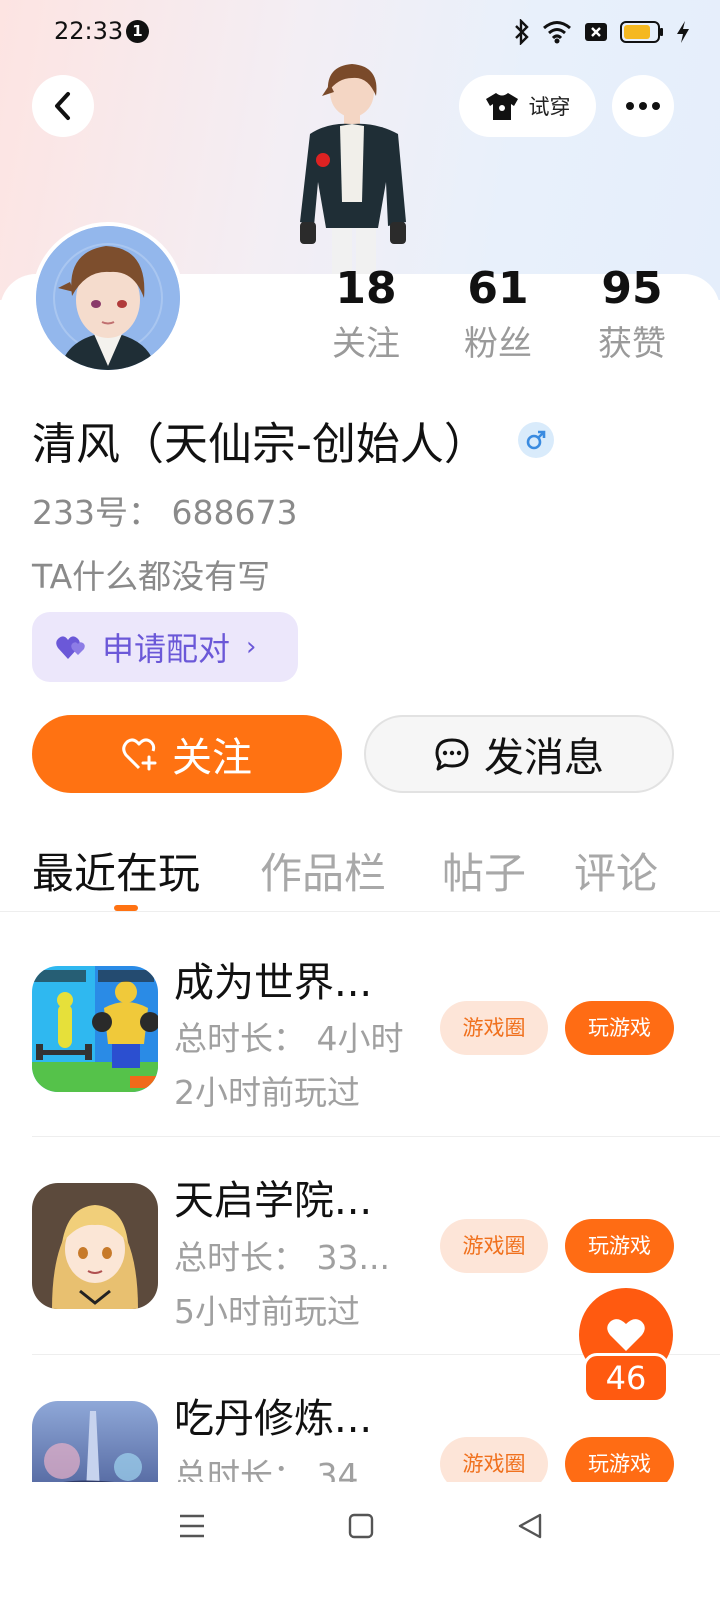 The width and height of the screenshot is (720, 1600). What do you see at coordinates (549, 107) in the screenshot?
I see `try-on-label: 试穿` at bounding box center [549, 107].